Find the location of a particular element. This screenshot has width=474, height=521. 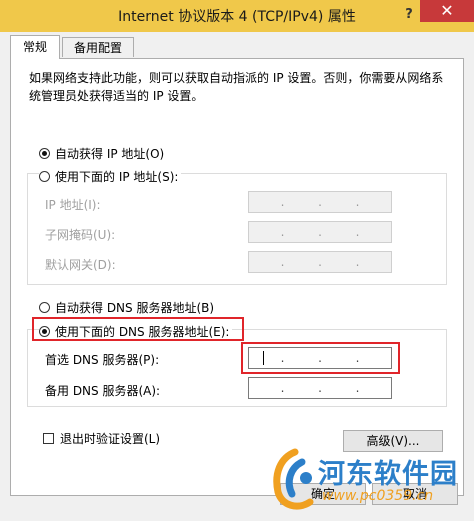

alternate-dns-label: 备用 DNS 服务器(A): is located at coordinates (103, 391).